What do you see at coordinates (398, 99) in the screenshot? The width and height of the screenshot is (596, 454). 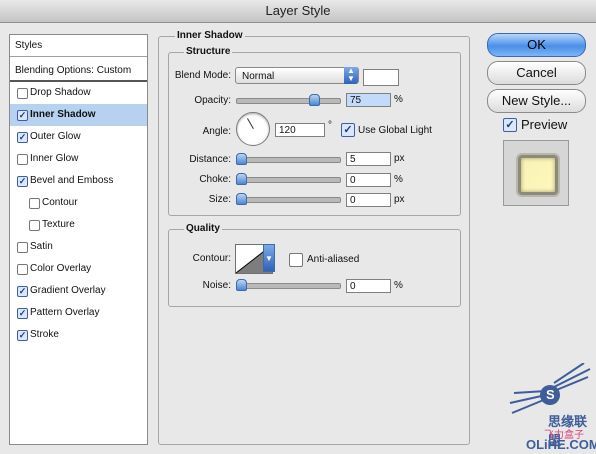 I see `opacity-unit: %` at bounding box center [398, 99].